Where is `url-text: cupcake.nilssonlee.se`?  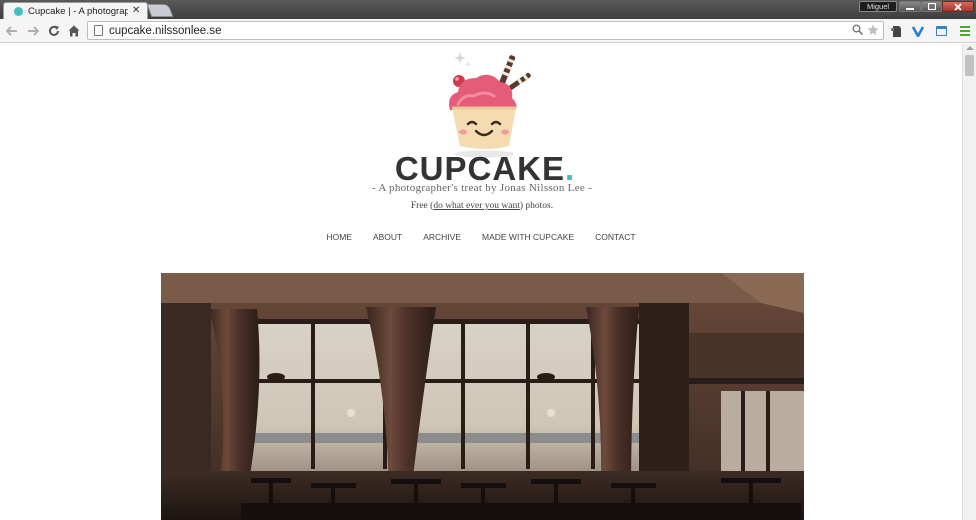
url-text: cupcake.nilssonlee.se is located at coordinates (480, 31).